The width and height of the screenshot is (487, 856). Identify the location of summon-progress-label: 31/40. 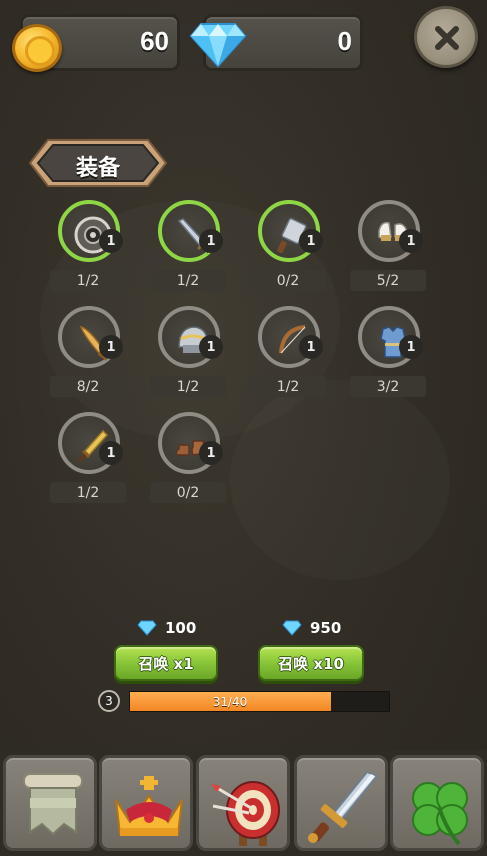
(230, 701).